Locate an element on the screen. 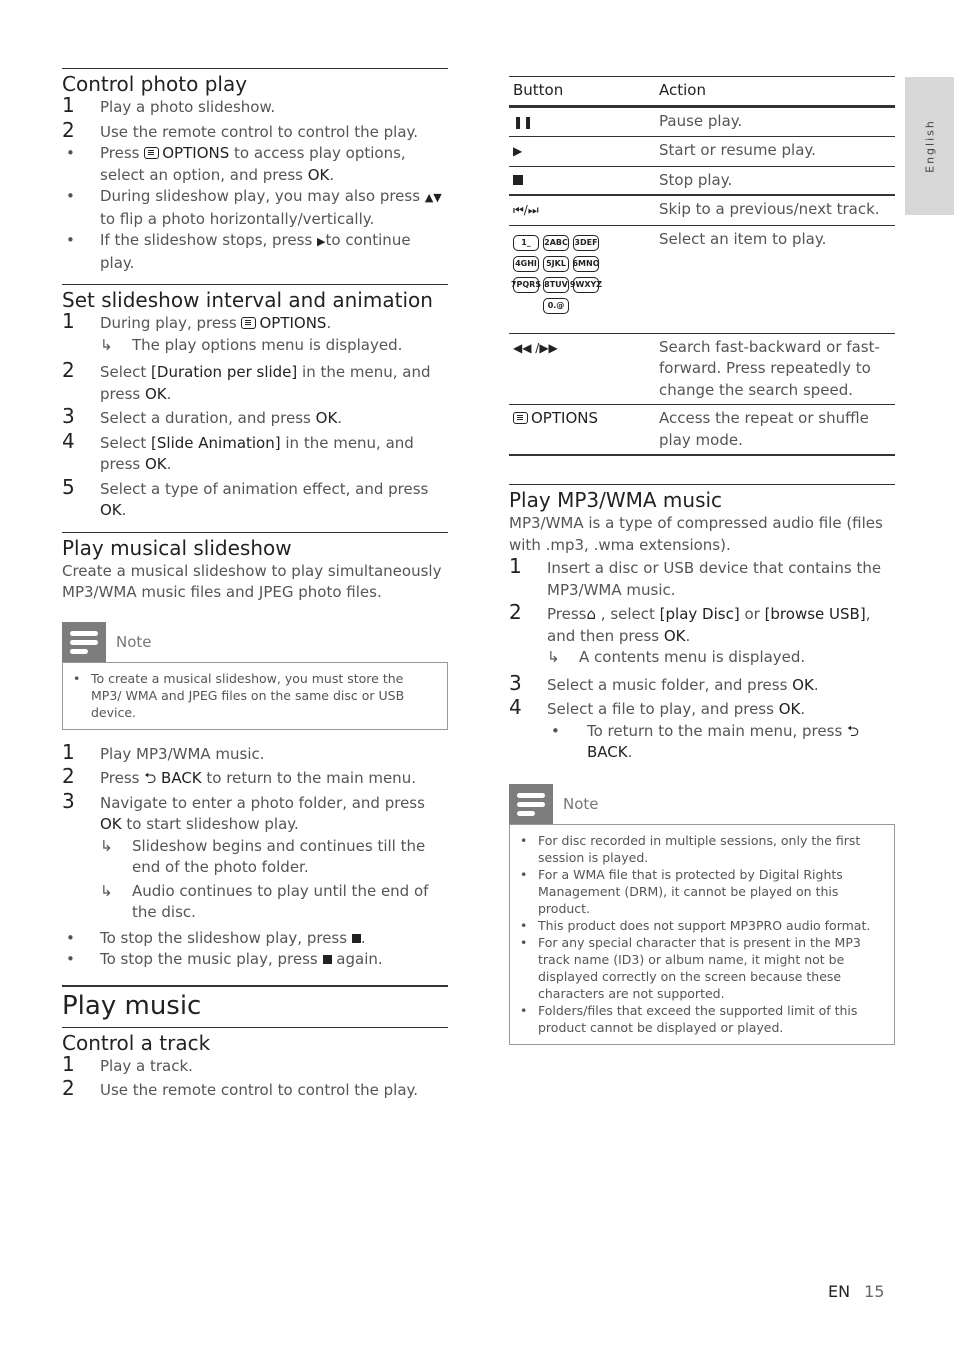 This screenshot has height=1351, width=954. home-icon: ⌂ is located at coordinates (591, 614).